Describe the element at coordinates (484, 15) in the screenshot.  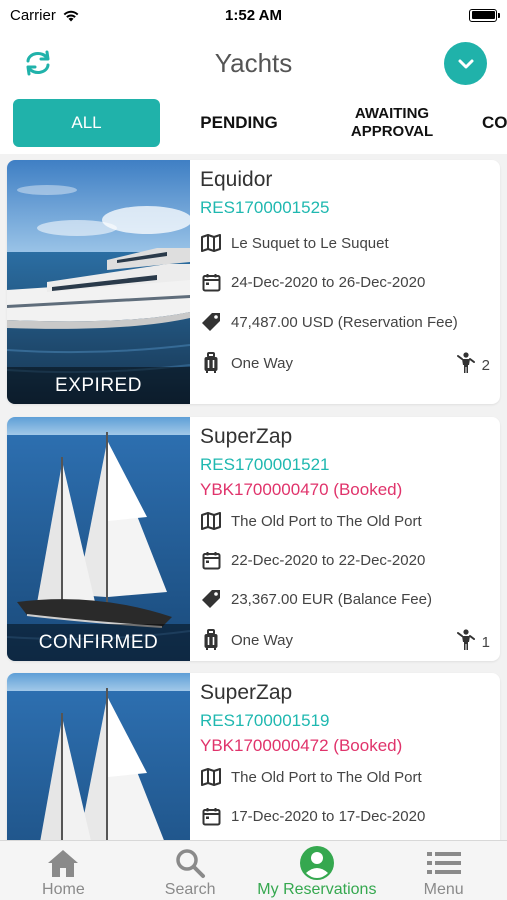
I see `battery-icon` at that location.